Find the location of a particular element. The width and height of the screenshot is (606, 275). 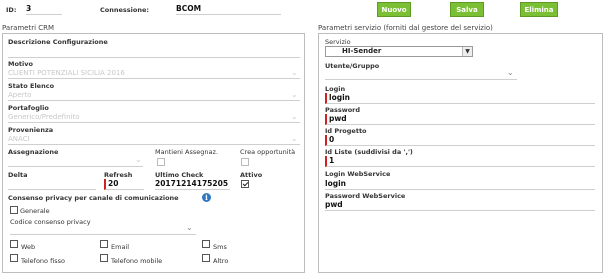

servizio-label: Servizio is located at coordinates (338, 42).